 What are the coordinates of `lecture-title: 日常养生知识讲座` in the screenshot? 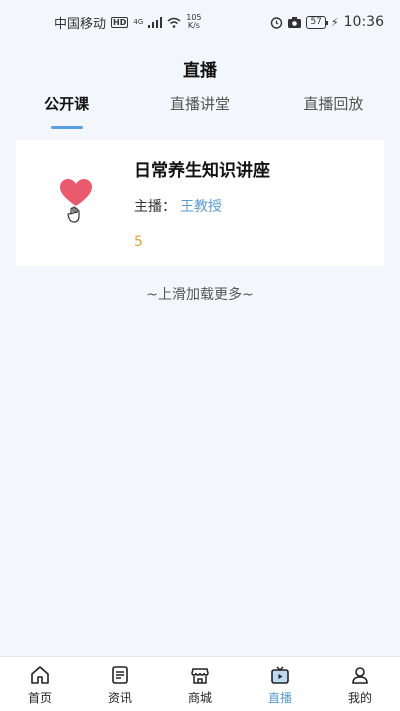 It's located at (202, 171).